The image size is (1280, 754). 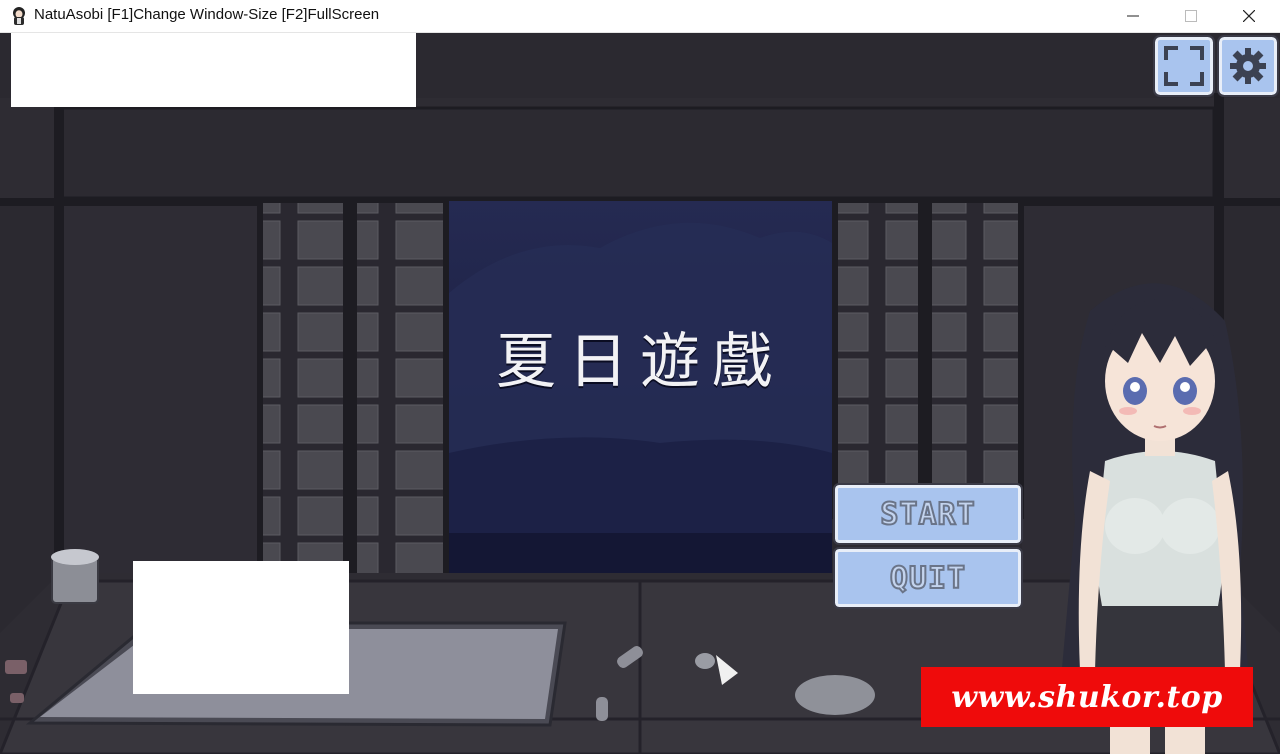 I want to click on gear-icon, so click(x=1248, y=66).